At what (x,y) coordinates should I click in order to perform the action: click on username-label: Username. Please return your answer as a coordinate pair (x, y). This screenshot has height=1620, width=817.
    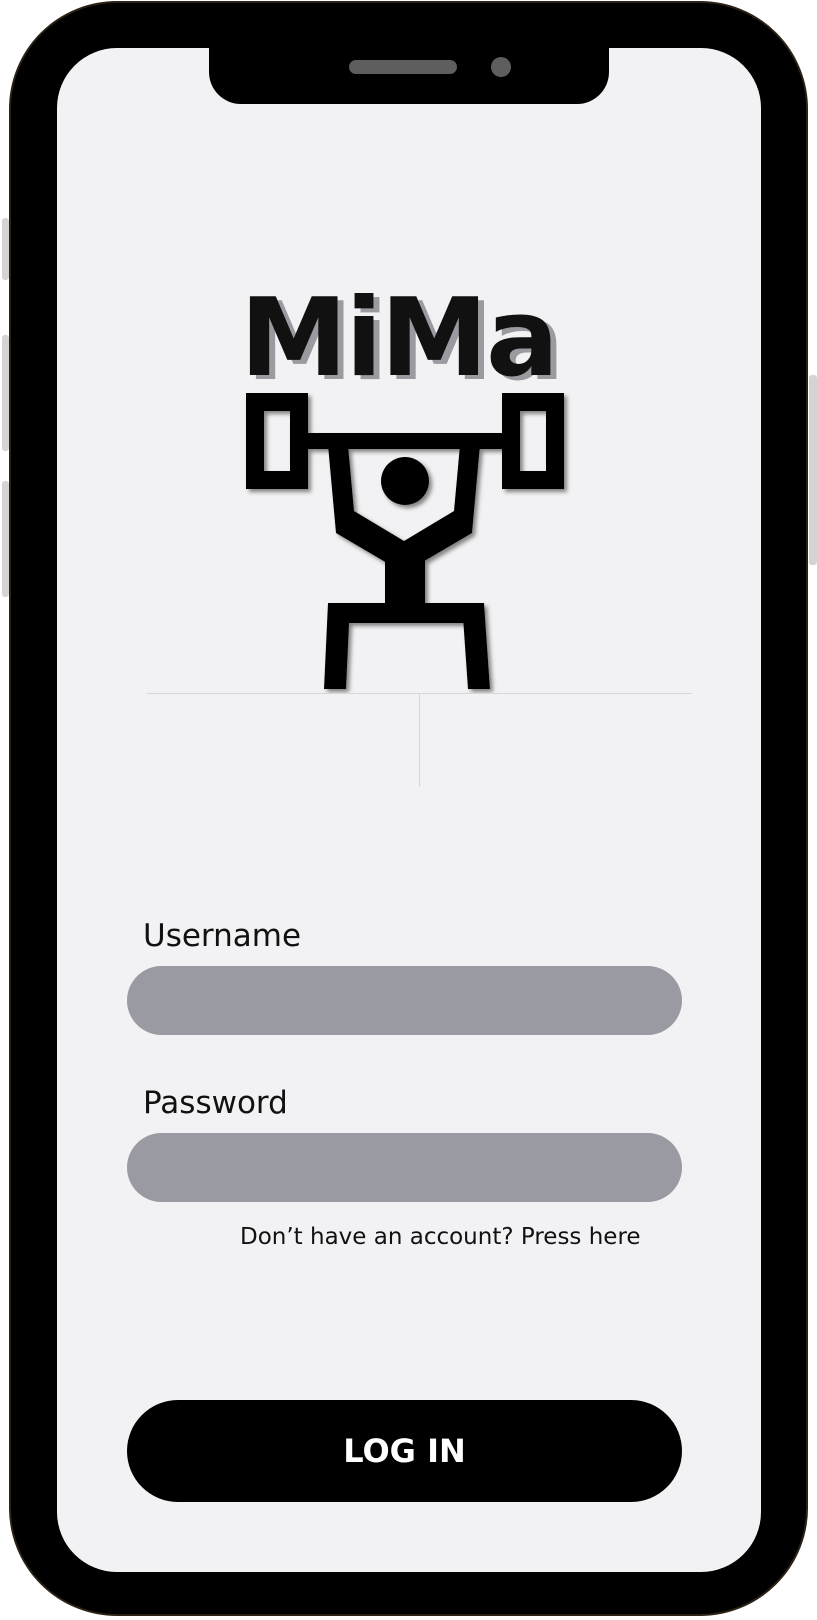
    Looking at the image, I should click on (222, 936).